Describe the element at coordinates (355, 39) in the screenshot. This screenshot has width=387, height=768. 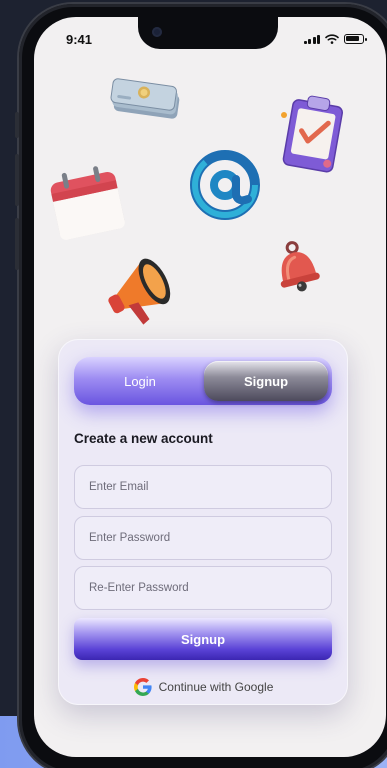
I see `battery-icon` at that location.